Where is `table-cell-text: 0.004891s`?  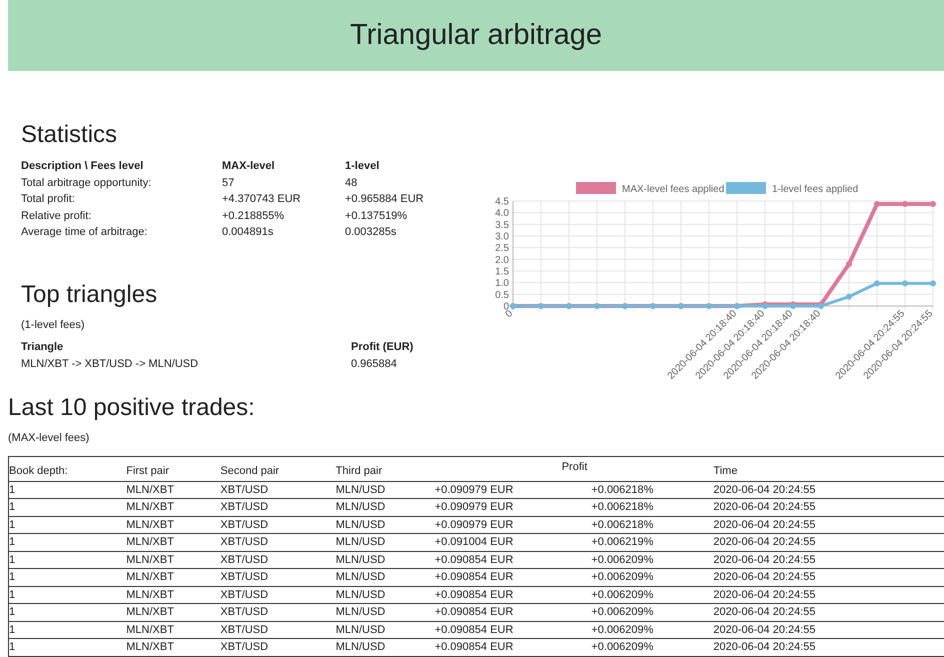 table-cell-text: 0.004891s is located at coordinates (248, 232).